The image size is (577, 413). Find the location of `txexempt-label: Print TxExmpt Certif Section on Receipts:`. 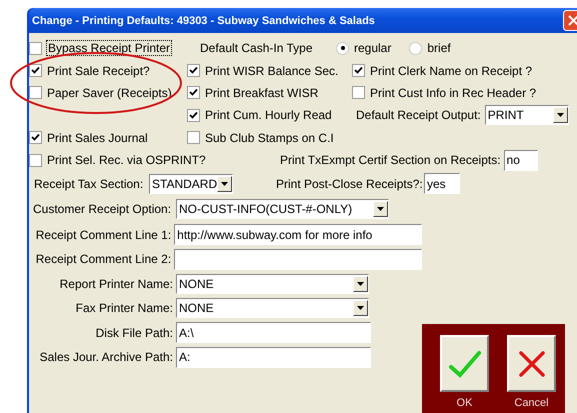

txexempt-label: Print TxExmpt Certif Section on Receipts: is located at coordinates (390, 160).